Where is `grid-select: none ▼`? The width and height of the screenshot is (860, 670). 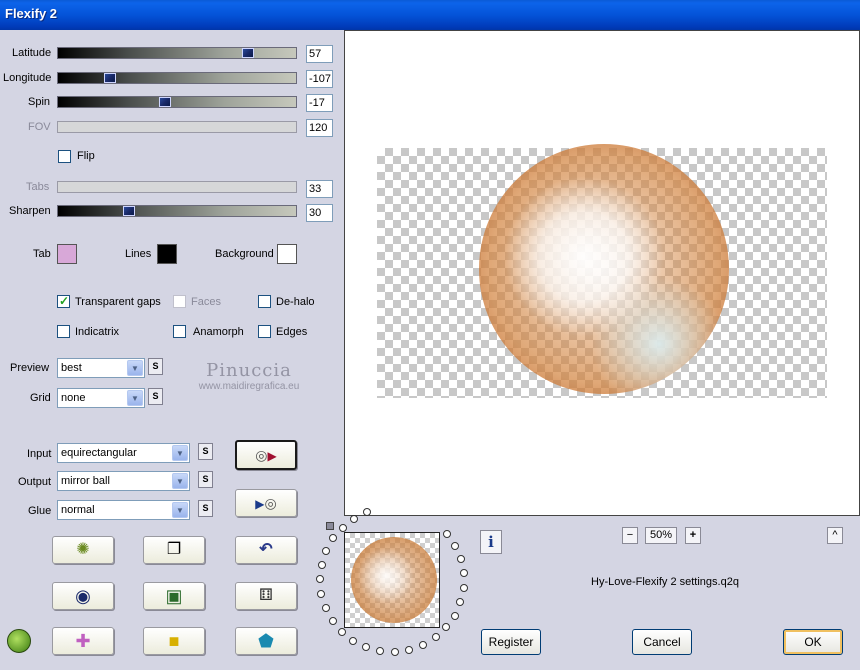 grid-select: none ▼ is located at coordinates (101, 398).